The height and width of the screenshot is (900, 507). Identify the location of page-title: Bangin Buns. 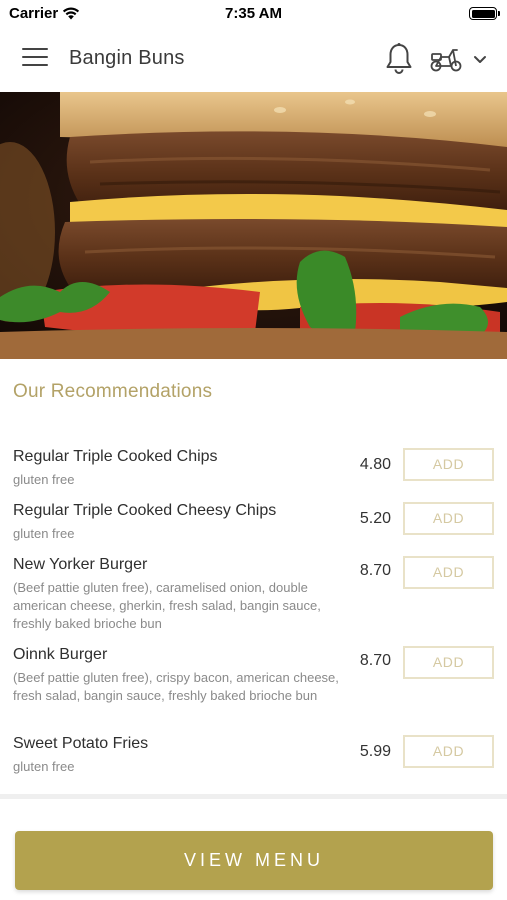
(127, 58).